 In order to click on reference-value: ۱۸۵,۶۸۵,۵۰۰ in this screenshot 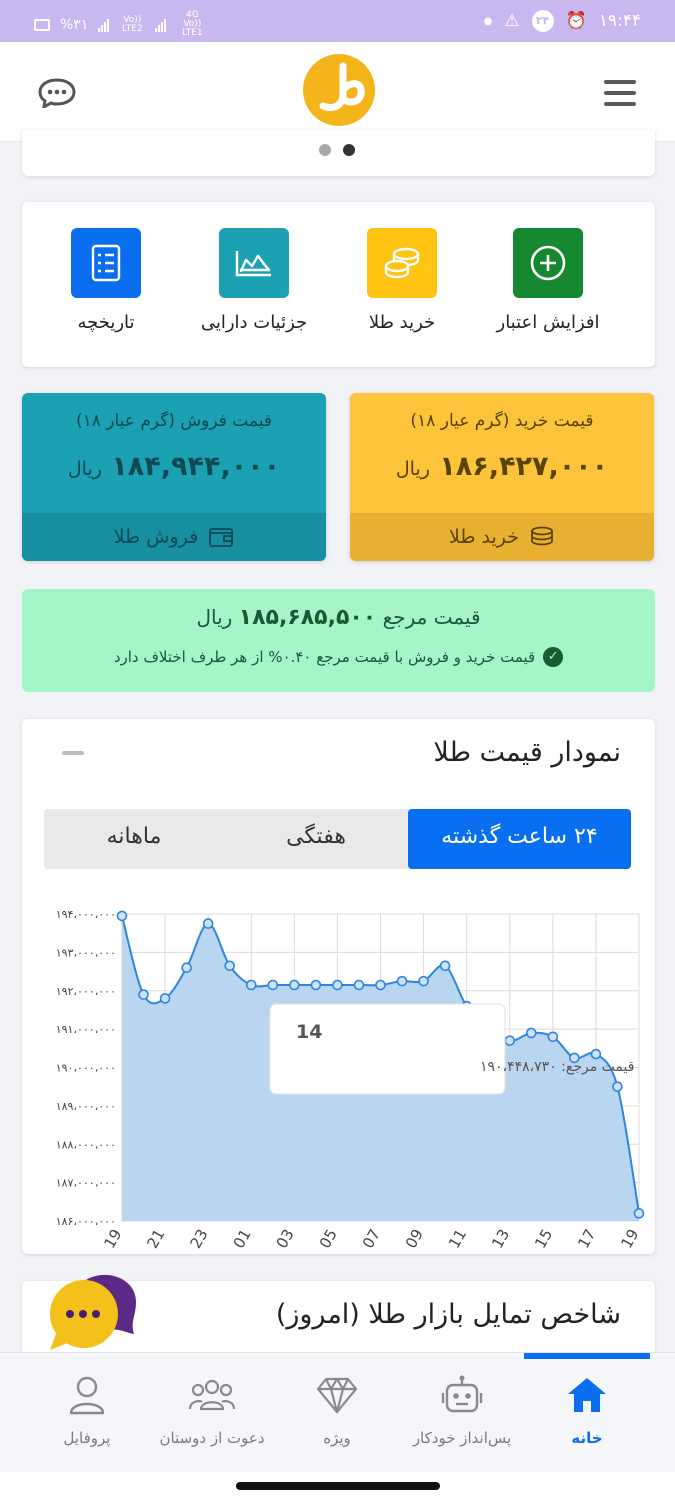, I will do `click(307, 617)`.